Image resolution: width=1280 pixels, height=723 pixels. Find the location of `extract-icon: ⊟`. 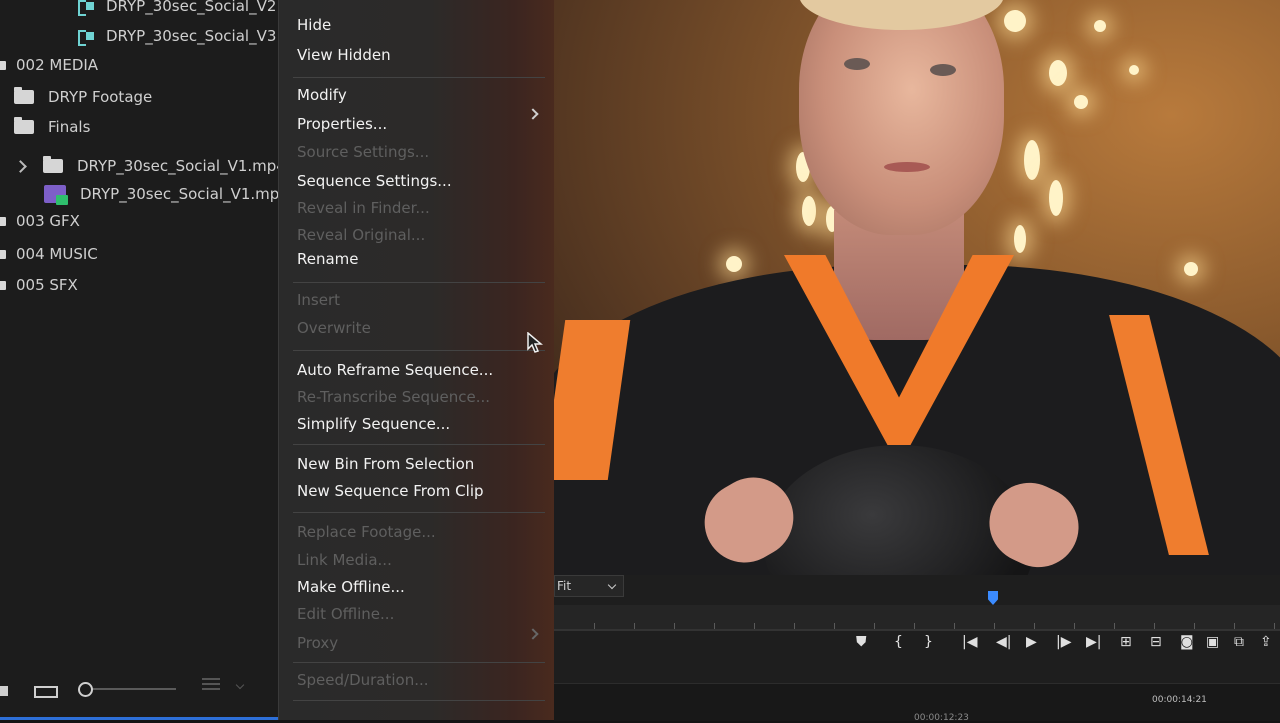

extract-icon: ⊟ is located at coordinates (1156, 642).